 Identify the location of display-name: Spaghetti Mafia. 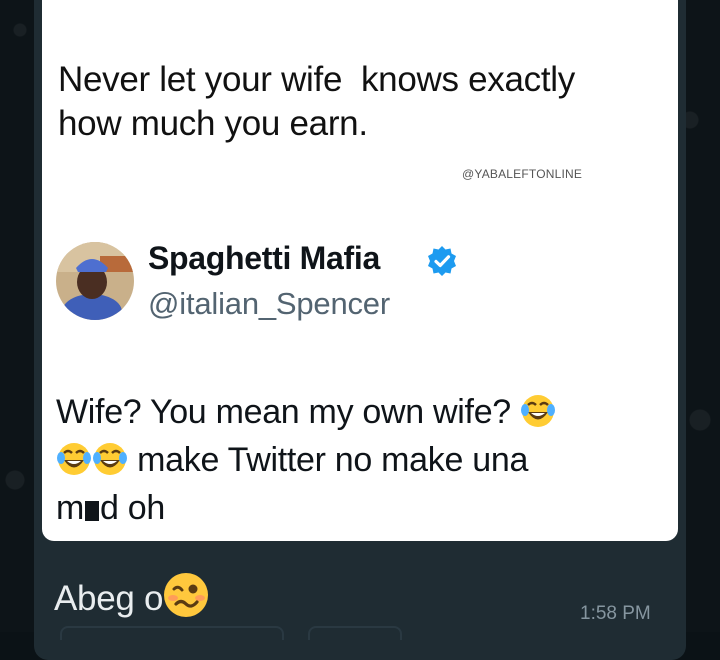
(264, 258).